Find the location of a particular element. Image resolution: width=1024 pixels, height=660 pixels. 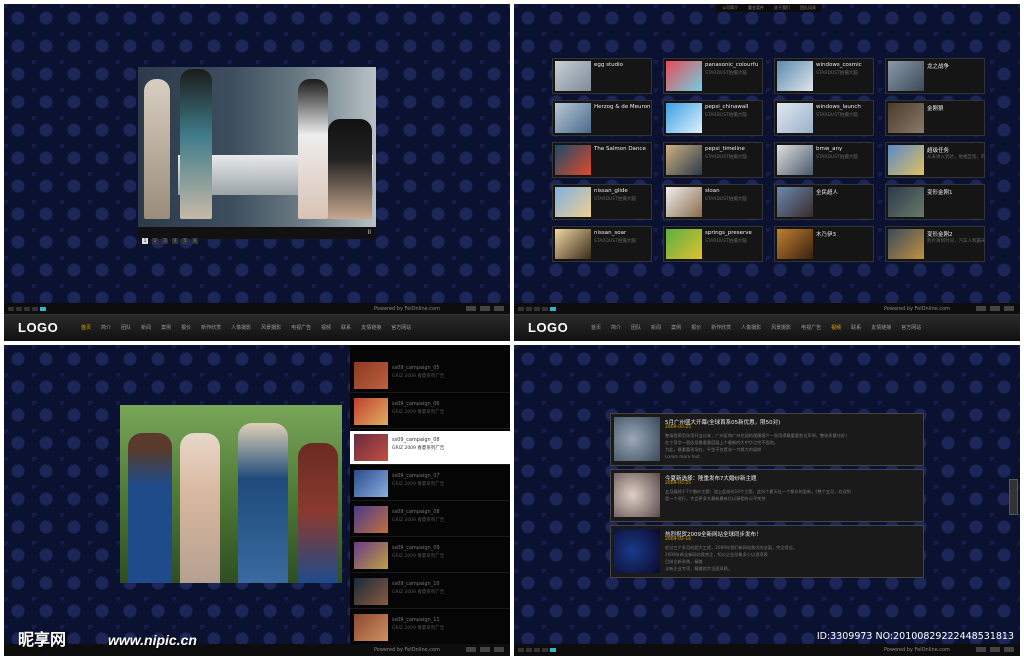

slide-number: 2 is located at coordinates (155, 241).